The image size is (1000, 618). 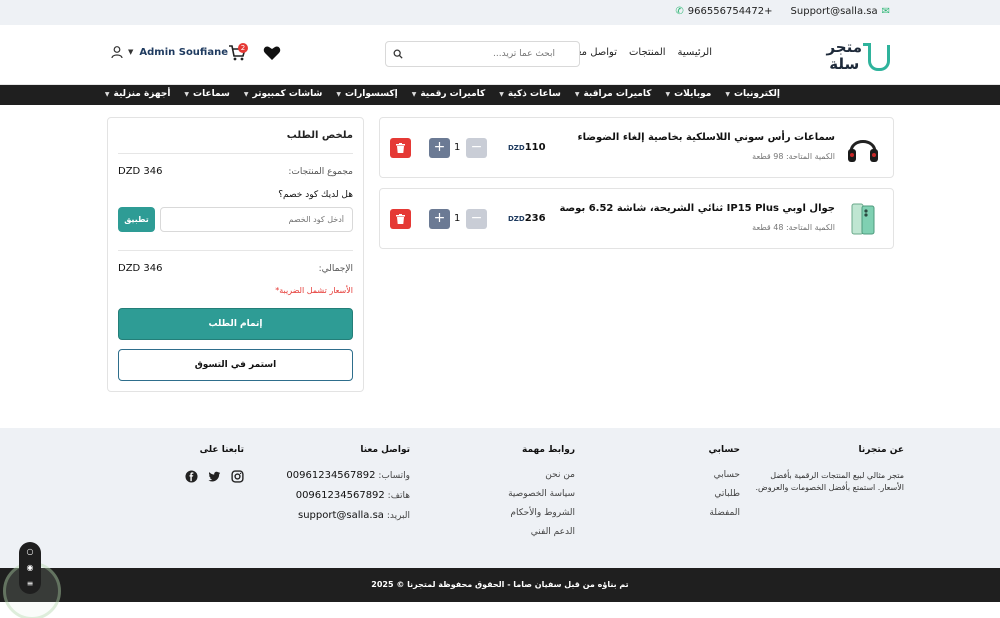 I want to click on contact-label: البريد:, so click(x=398, y=516).